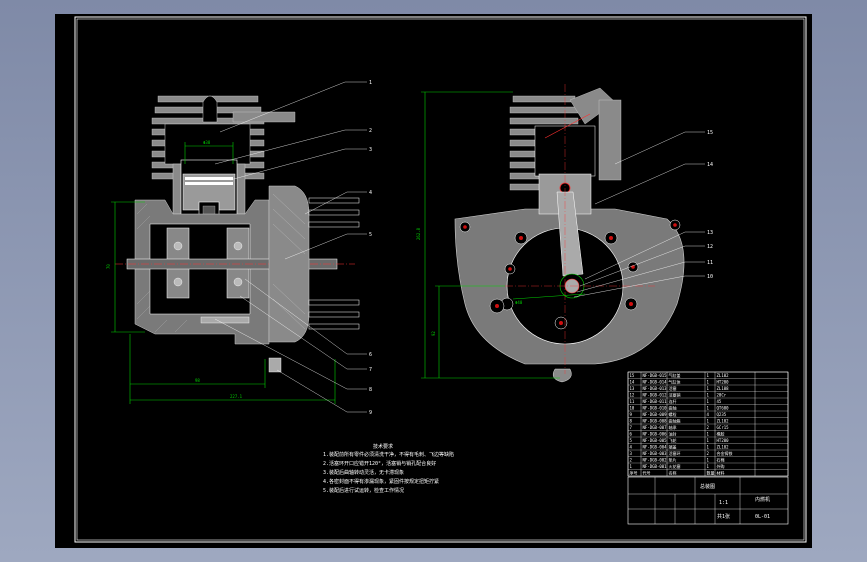 Image resolution: width=867 pixels, height=562 pixels. Describe the element at coordinates (723, 440) in the screenshot. I see `bom-cell: HT200` at that location.